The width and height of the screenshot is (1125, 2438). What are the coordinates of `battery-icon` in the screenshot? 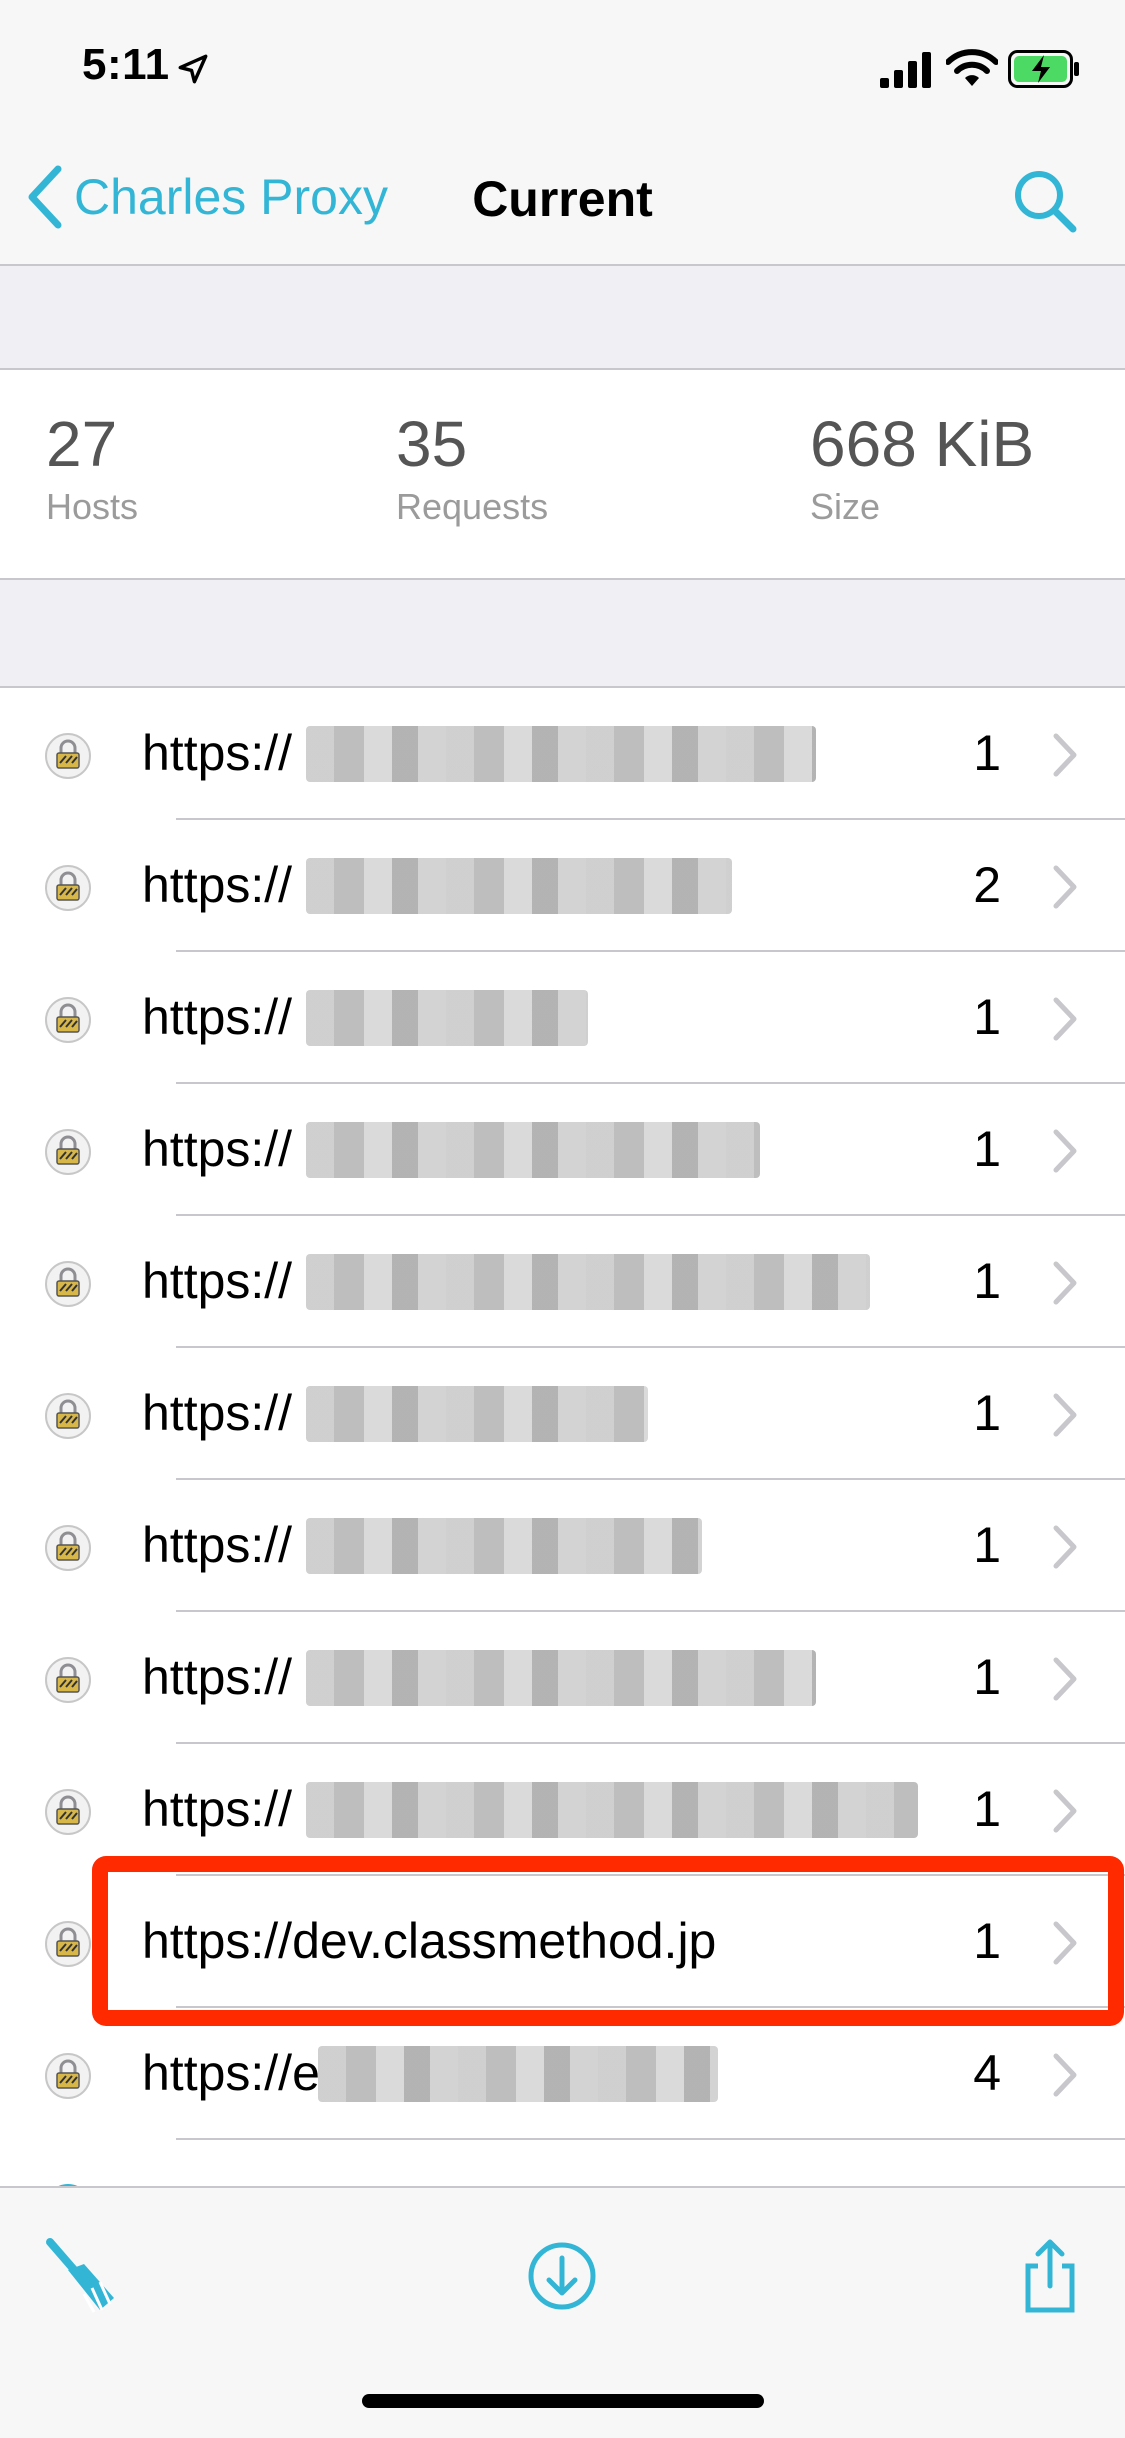 It's located at (1043, 69).